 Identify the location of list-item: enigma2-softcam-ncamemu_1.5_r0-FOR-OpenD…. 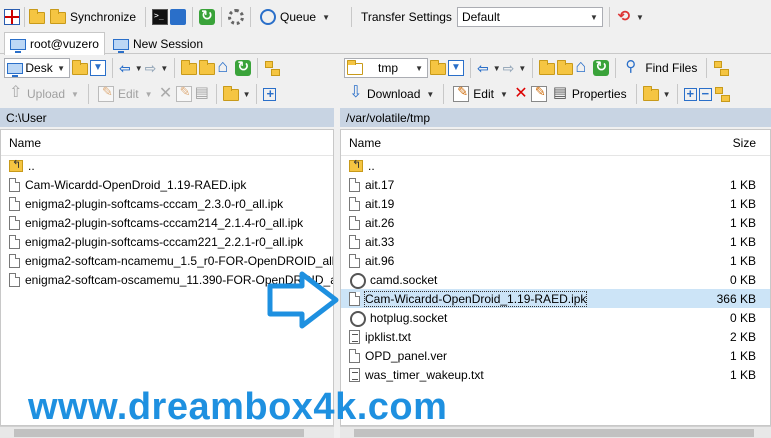
(167, 260).